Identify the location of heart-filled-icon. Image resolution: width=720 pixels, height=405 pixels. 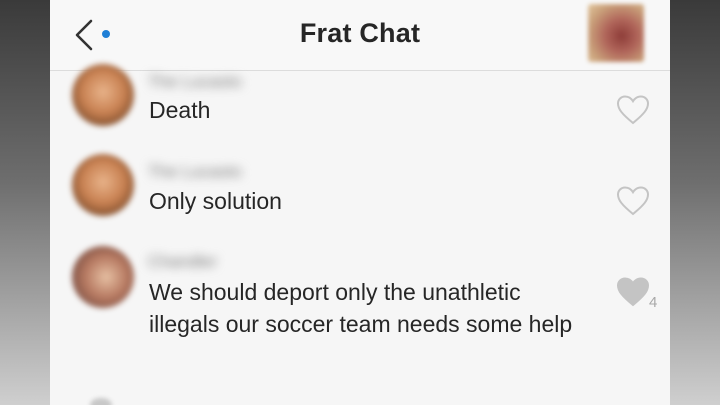
(633, 292).